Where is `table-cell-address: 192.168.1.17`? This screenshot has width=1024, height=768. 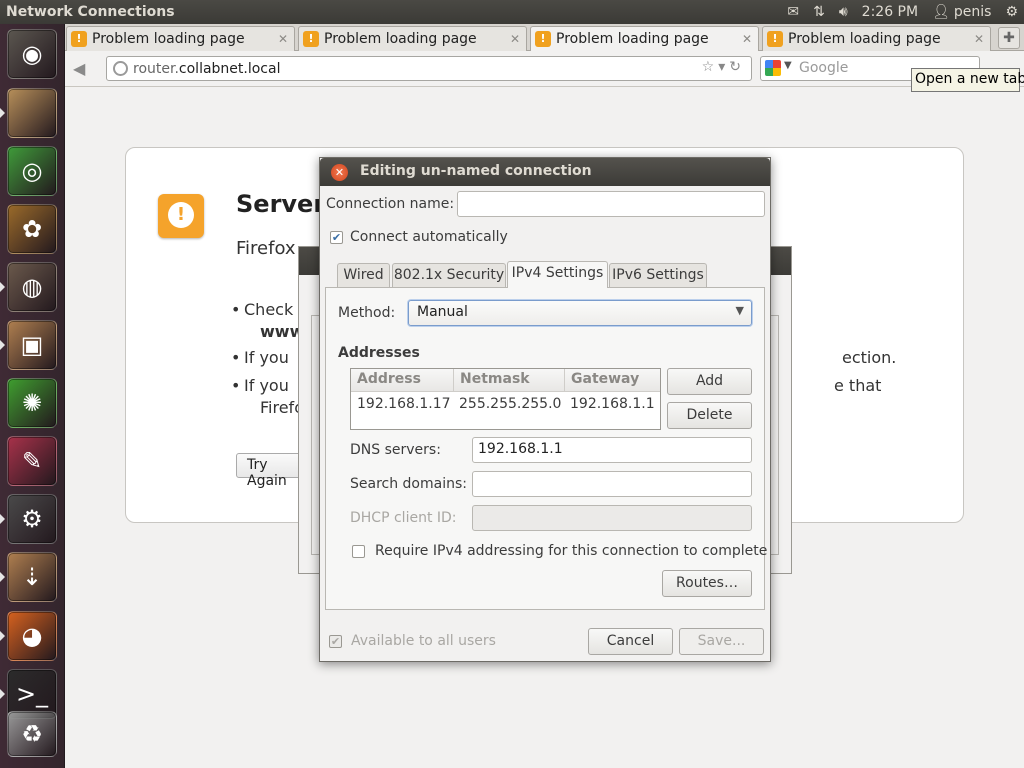 table-cell-address: 192.168.1.17 is located at coordinates (404, 404).